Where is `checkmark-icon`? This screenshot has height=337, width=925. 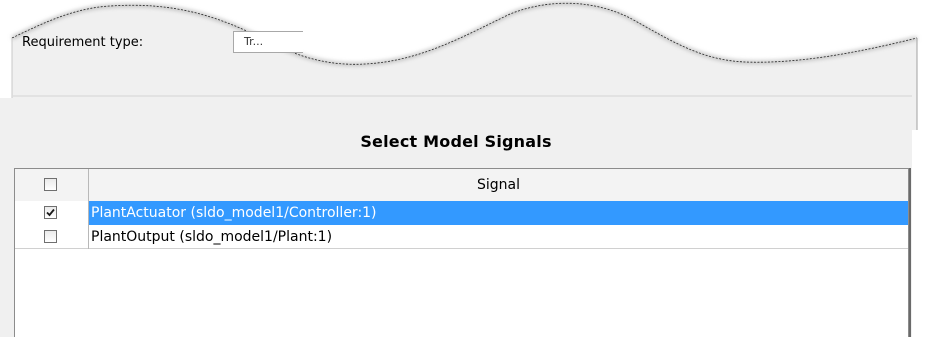
checkmark-icon is located at coordinates (50, 212).